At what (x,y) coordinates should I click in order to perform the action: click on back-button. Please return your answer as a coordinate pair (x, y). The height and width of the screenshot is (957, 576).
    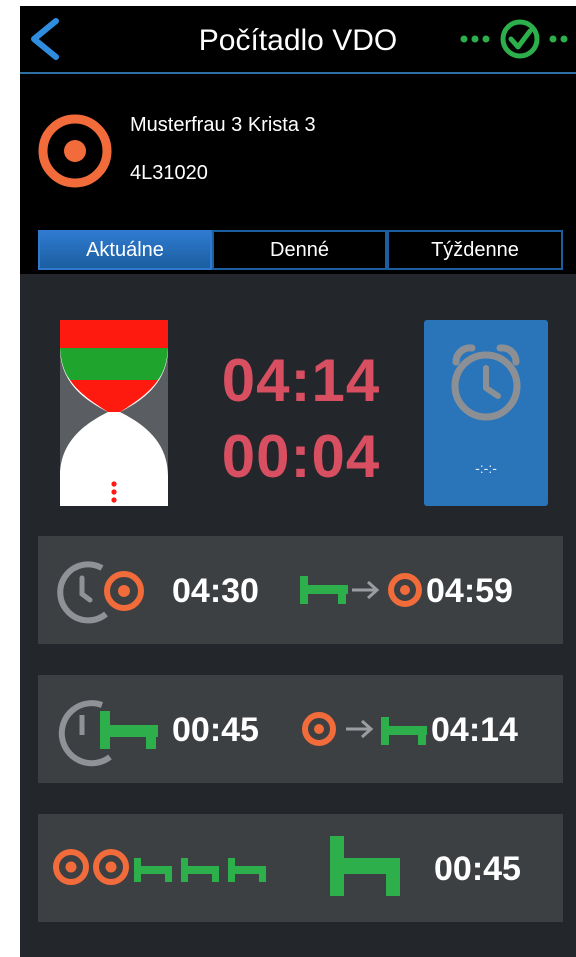
    Looking at the image, I should click on (47, 39).